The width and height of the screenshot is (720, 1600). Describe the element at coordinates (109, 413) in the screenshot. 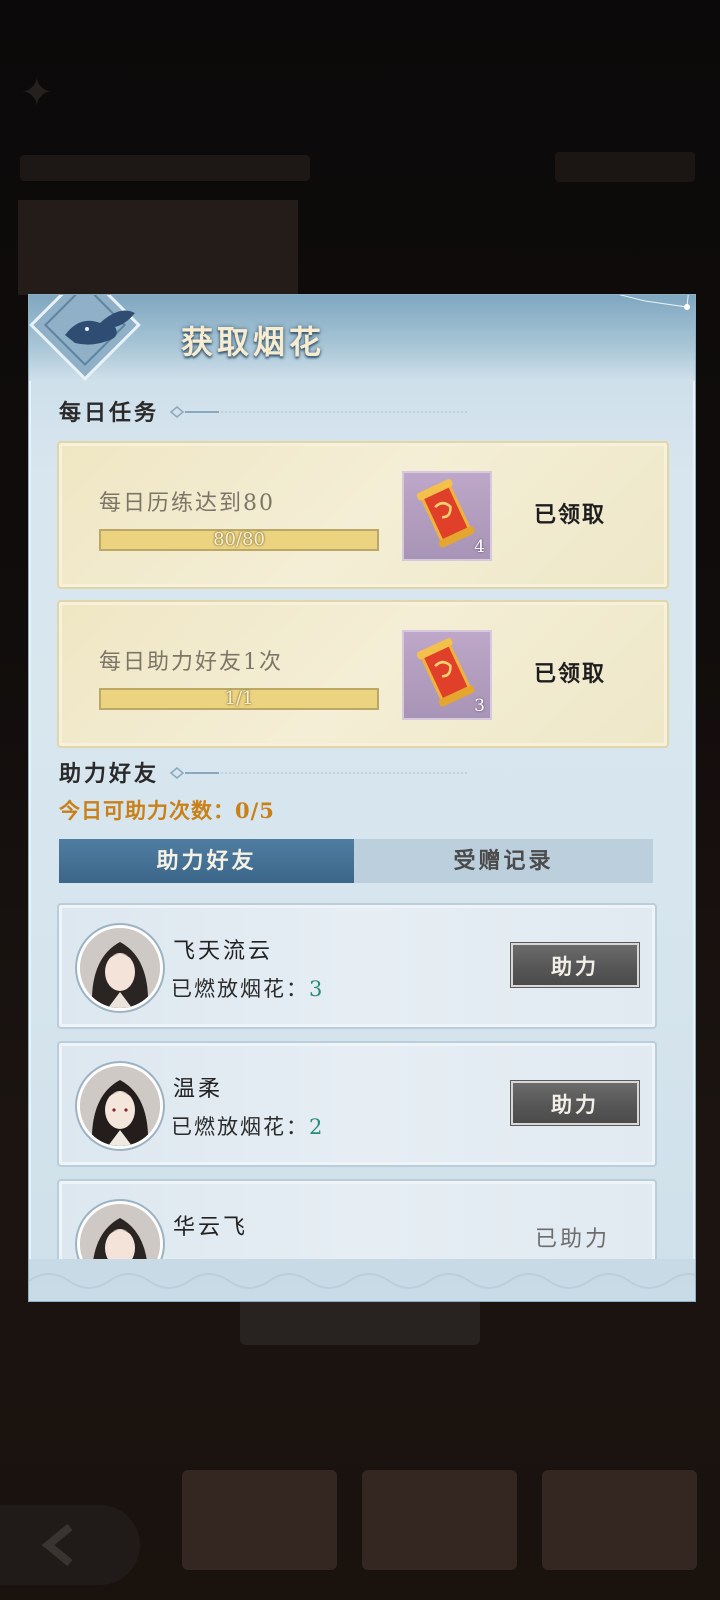

I see `daily-tasks-heading: 每日任务` at that location.